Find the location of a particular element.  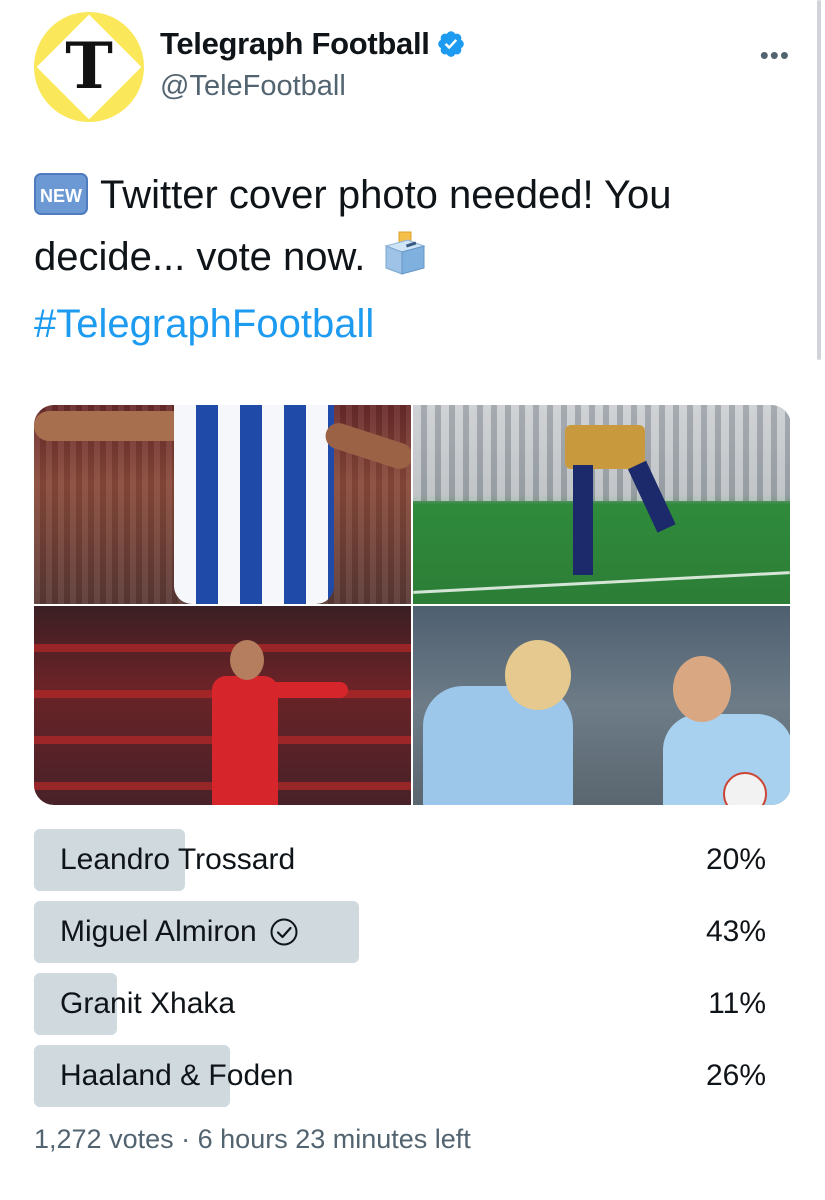

photo-shirt is located at coordinates (254, 504).